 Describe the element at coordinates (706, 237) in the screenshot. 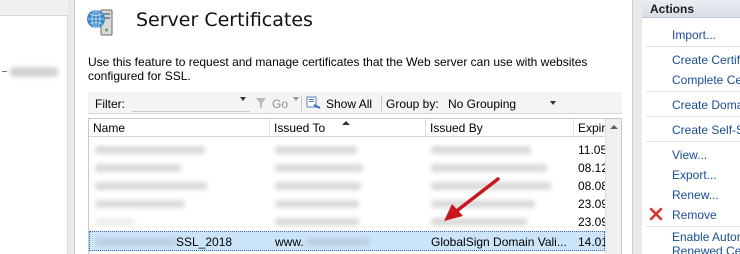

I see `action-enable-automatic-rebind: Enable Autor` at that location.